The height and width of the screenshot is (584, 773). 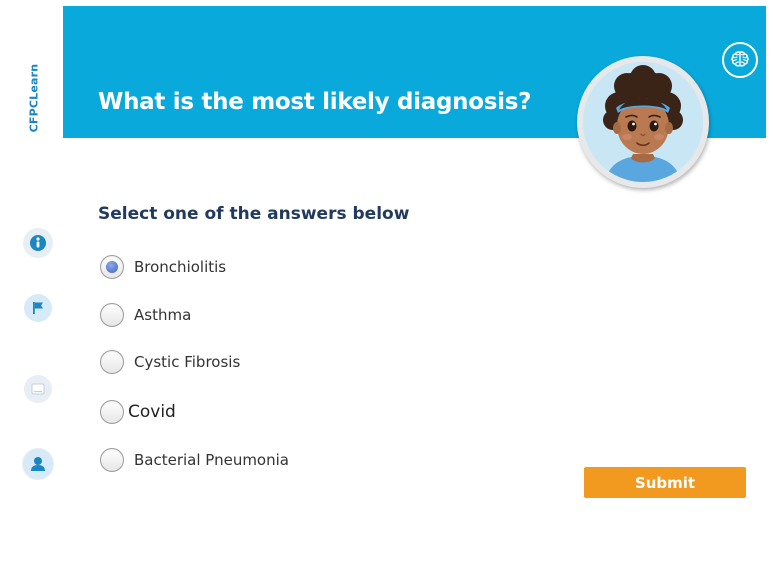 I want to click on radio-button-bacterial-pneumonia, so click(x=112, y=460).